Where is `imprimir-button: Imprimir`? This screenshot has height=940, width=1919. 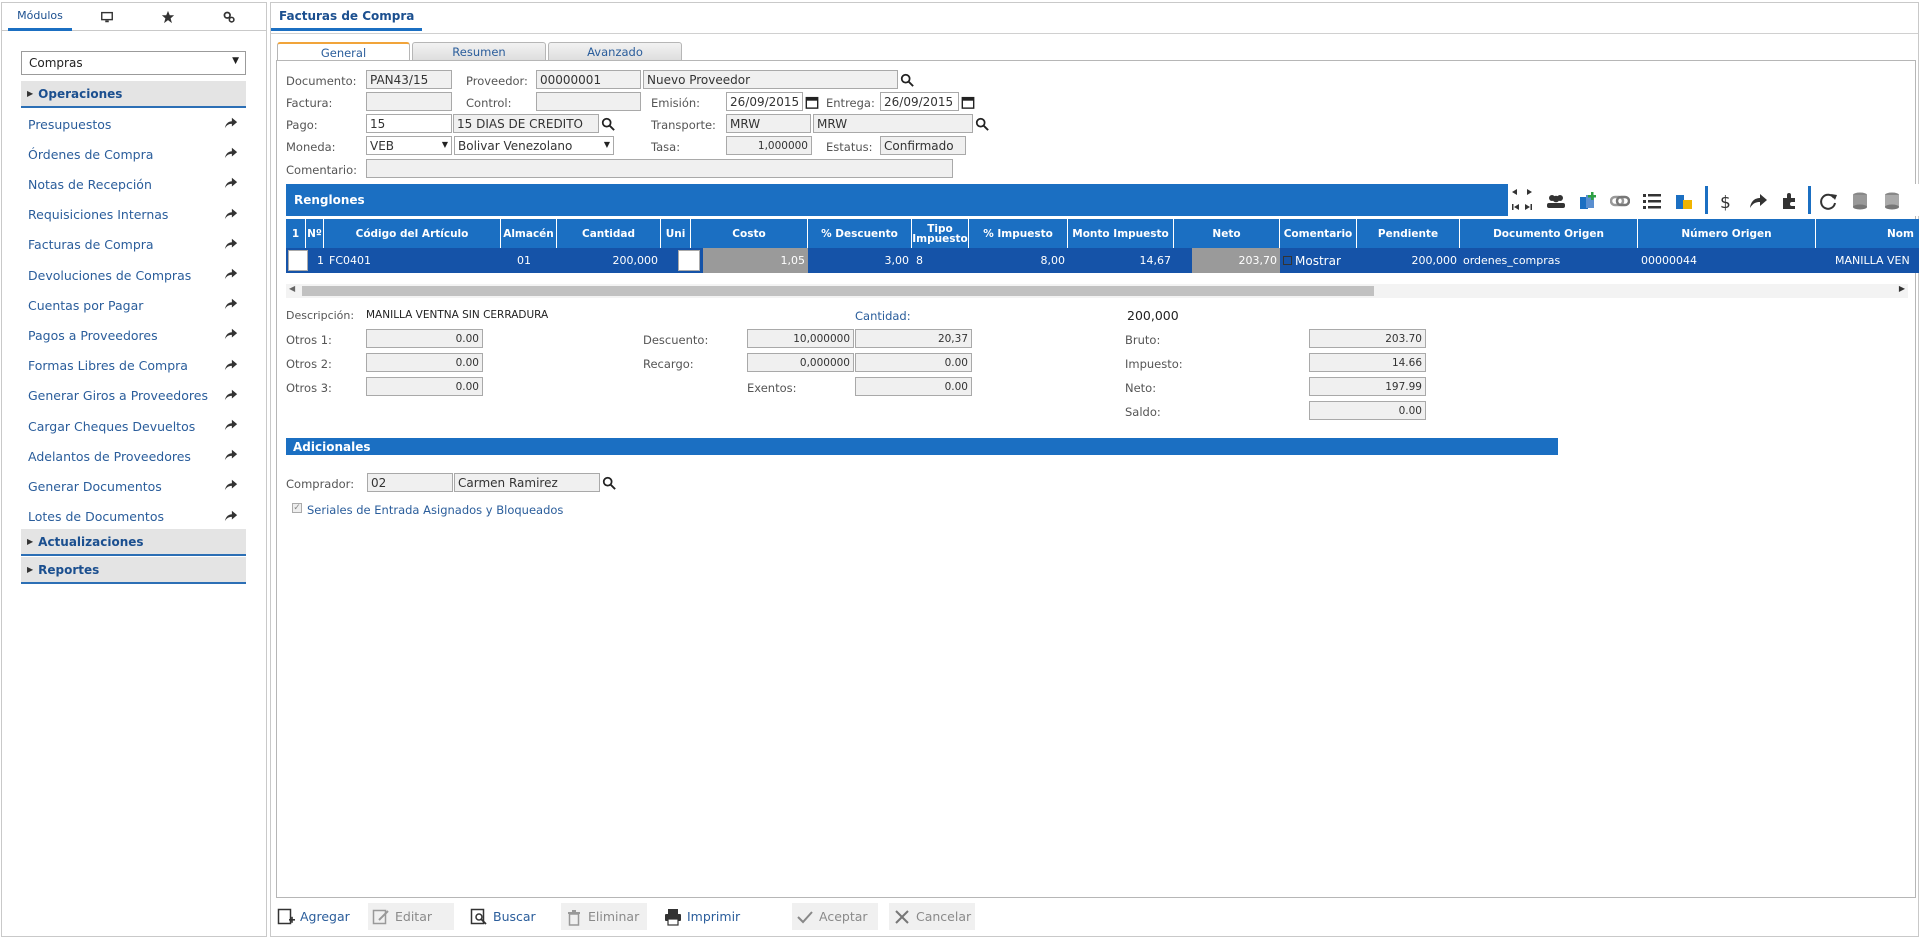 imprimir-button: Imprimir is located at coordinates (706, 916).